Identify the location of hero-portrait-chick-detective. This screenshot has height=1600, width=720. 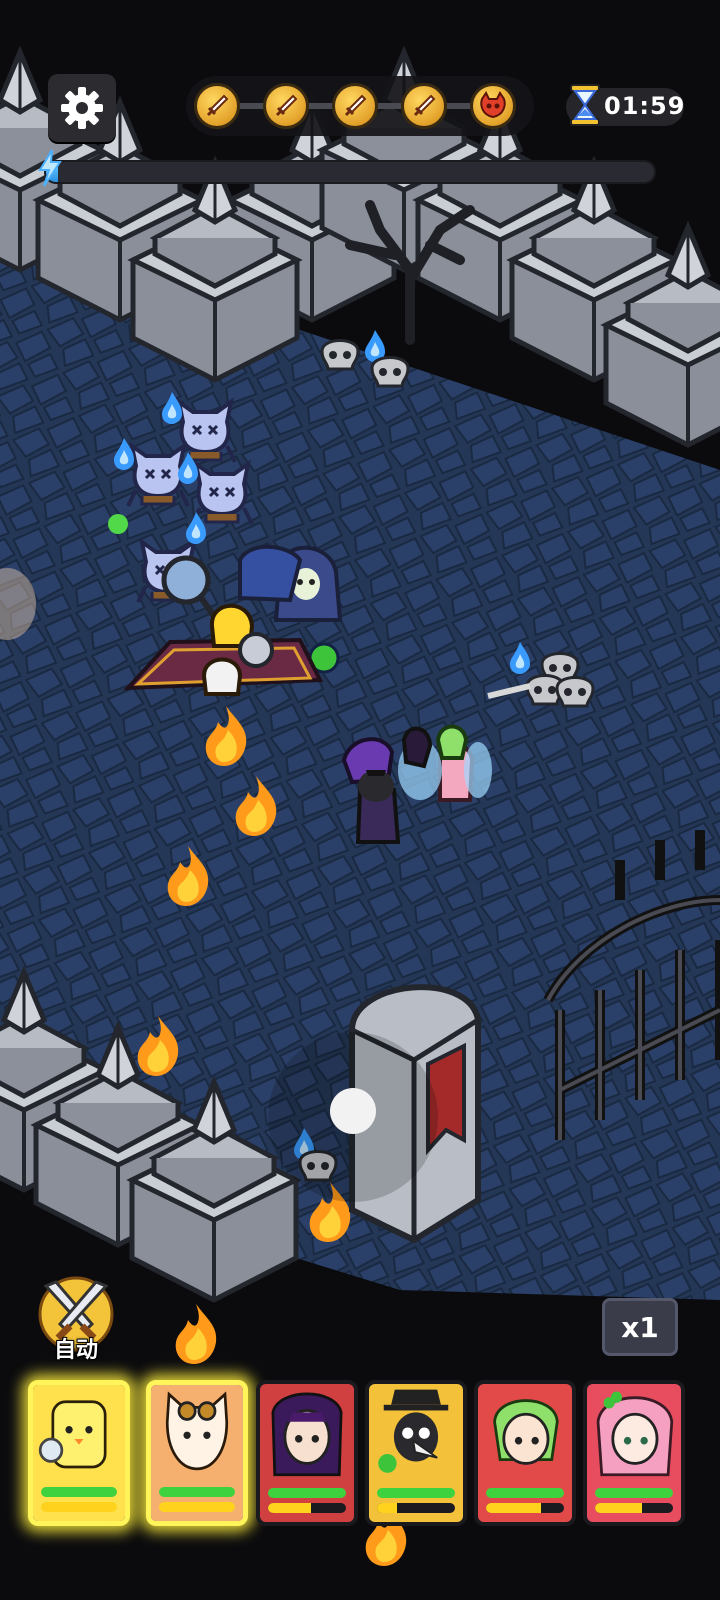
(79, 1453).